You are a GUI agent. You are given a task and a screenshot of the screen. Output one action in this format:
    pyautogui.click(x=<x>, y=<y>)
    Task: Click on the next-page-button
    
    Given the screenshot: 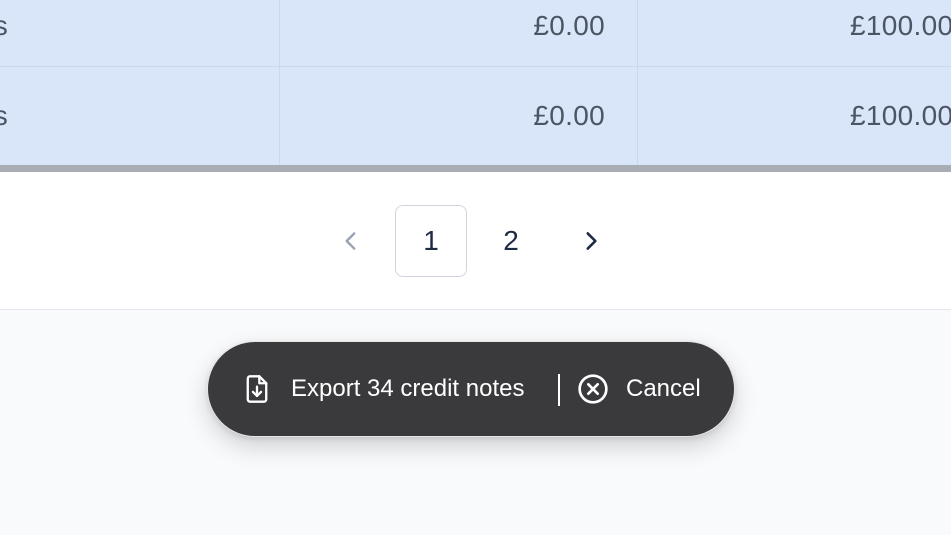 What is the action you would take?
    pyautogui.click(x=591, y=241)
    